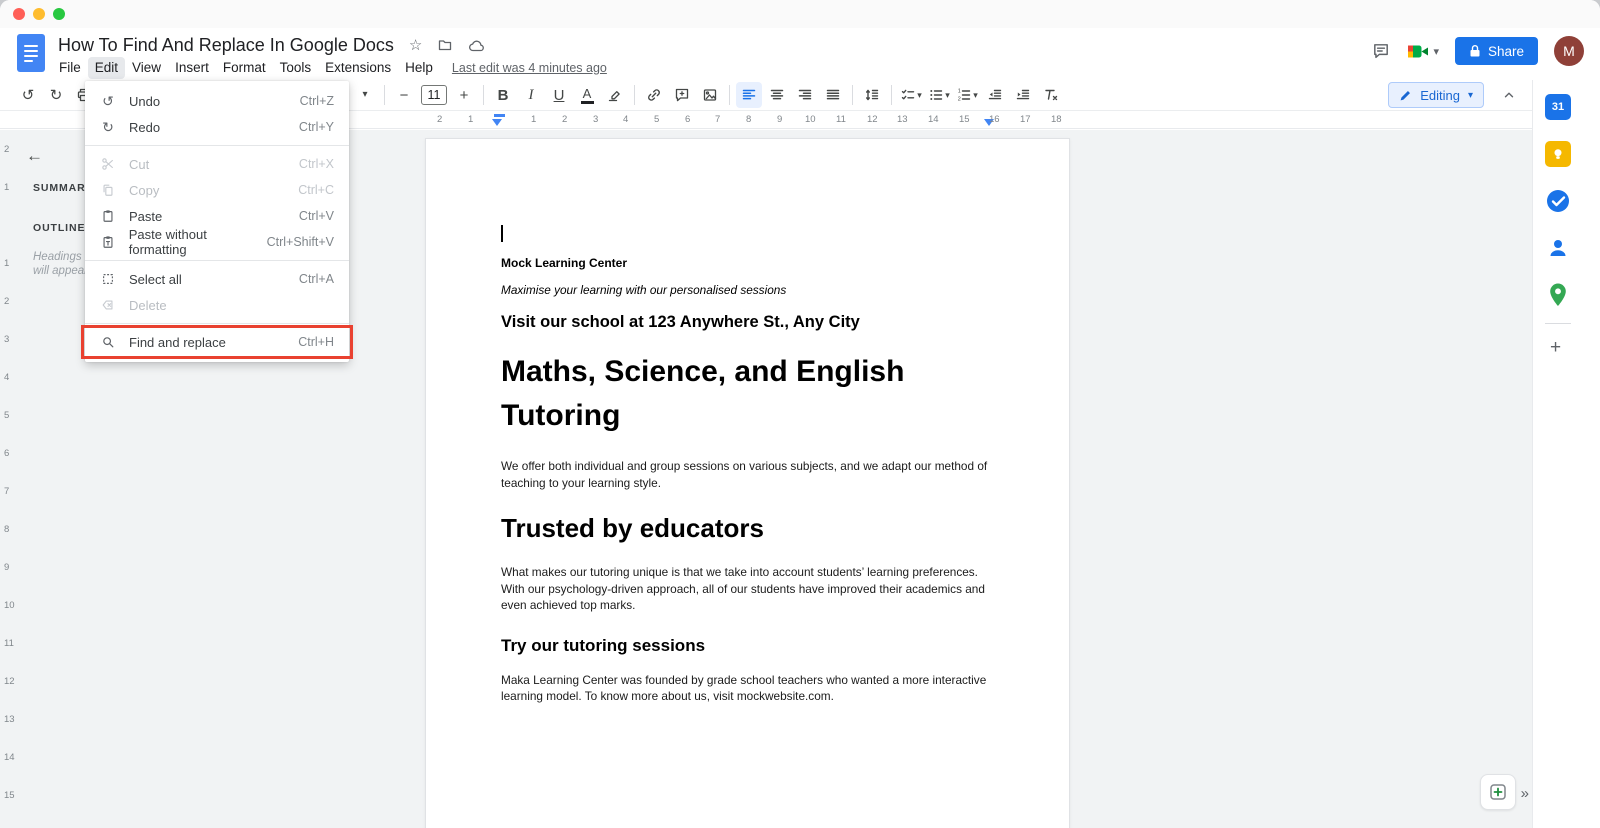  What do you see at coordinates (872, 95) in the screenshot?
I see `line-spacing-button` at bounding box center [872, 95].